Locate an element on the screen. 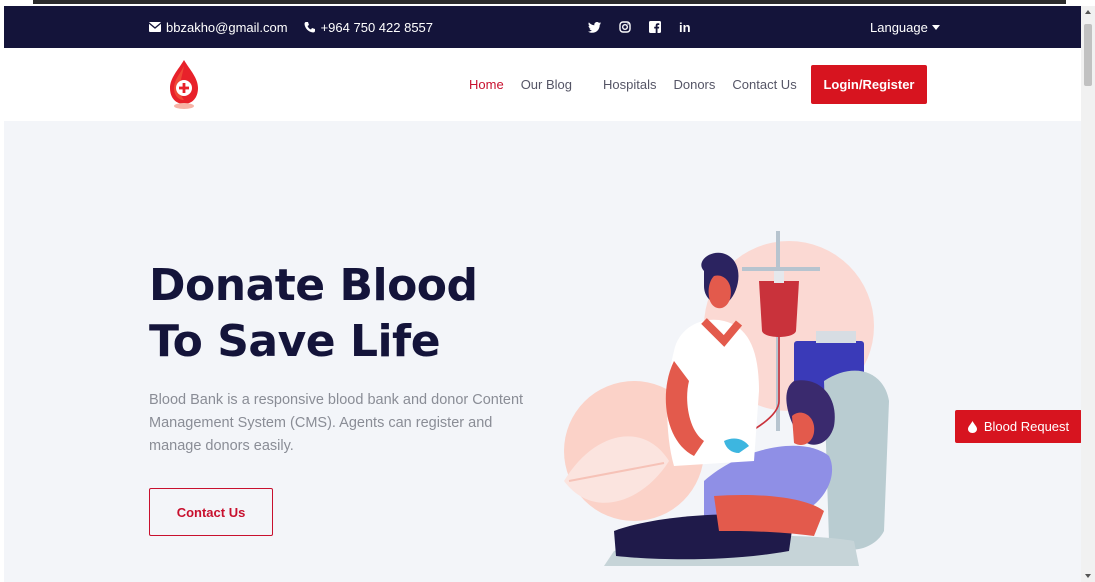  nav-link-donors: Donors is located at coordinates (694, 84).